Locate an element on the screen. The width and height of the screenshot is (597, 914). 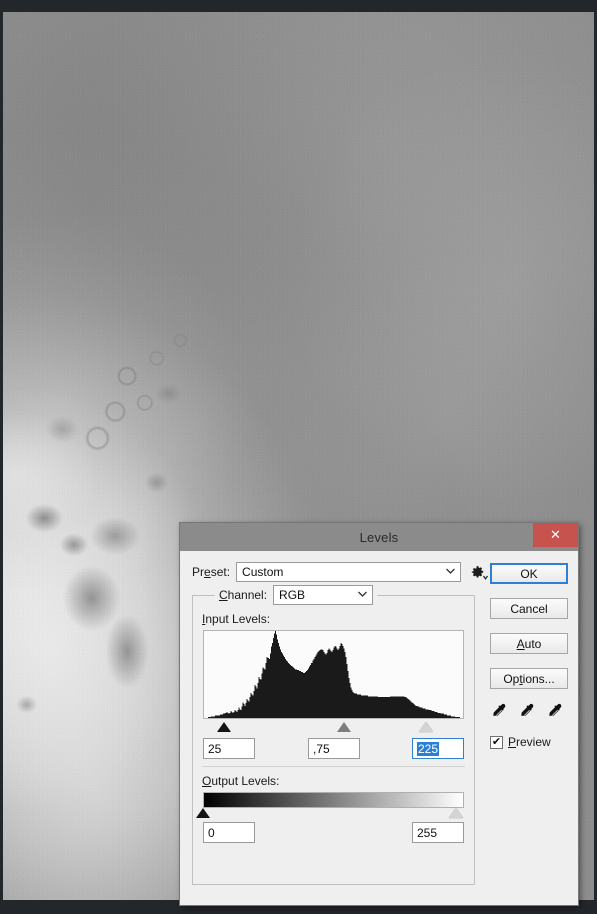
output-levels-text: utput Levels: is located at coordinates (245, 781).